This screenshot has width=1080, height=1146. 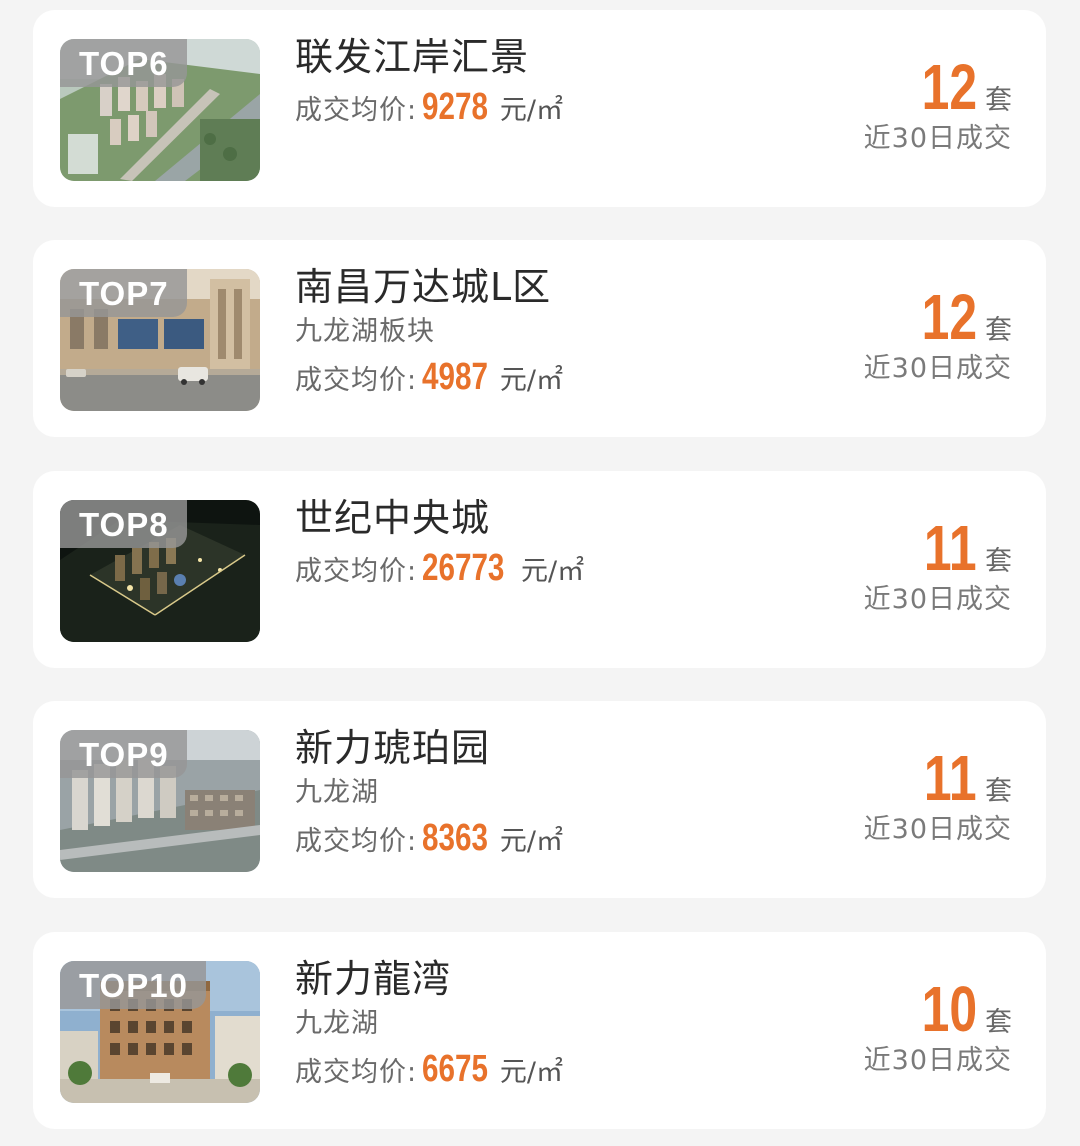 I want to click on project-photo: TOP7, so click(x=160, y=340).